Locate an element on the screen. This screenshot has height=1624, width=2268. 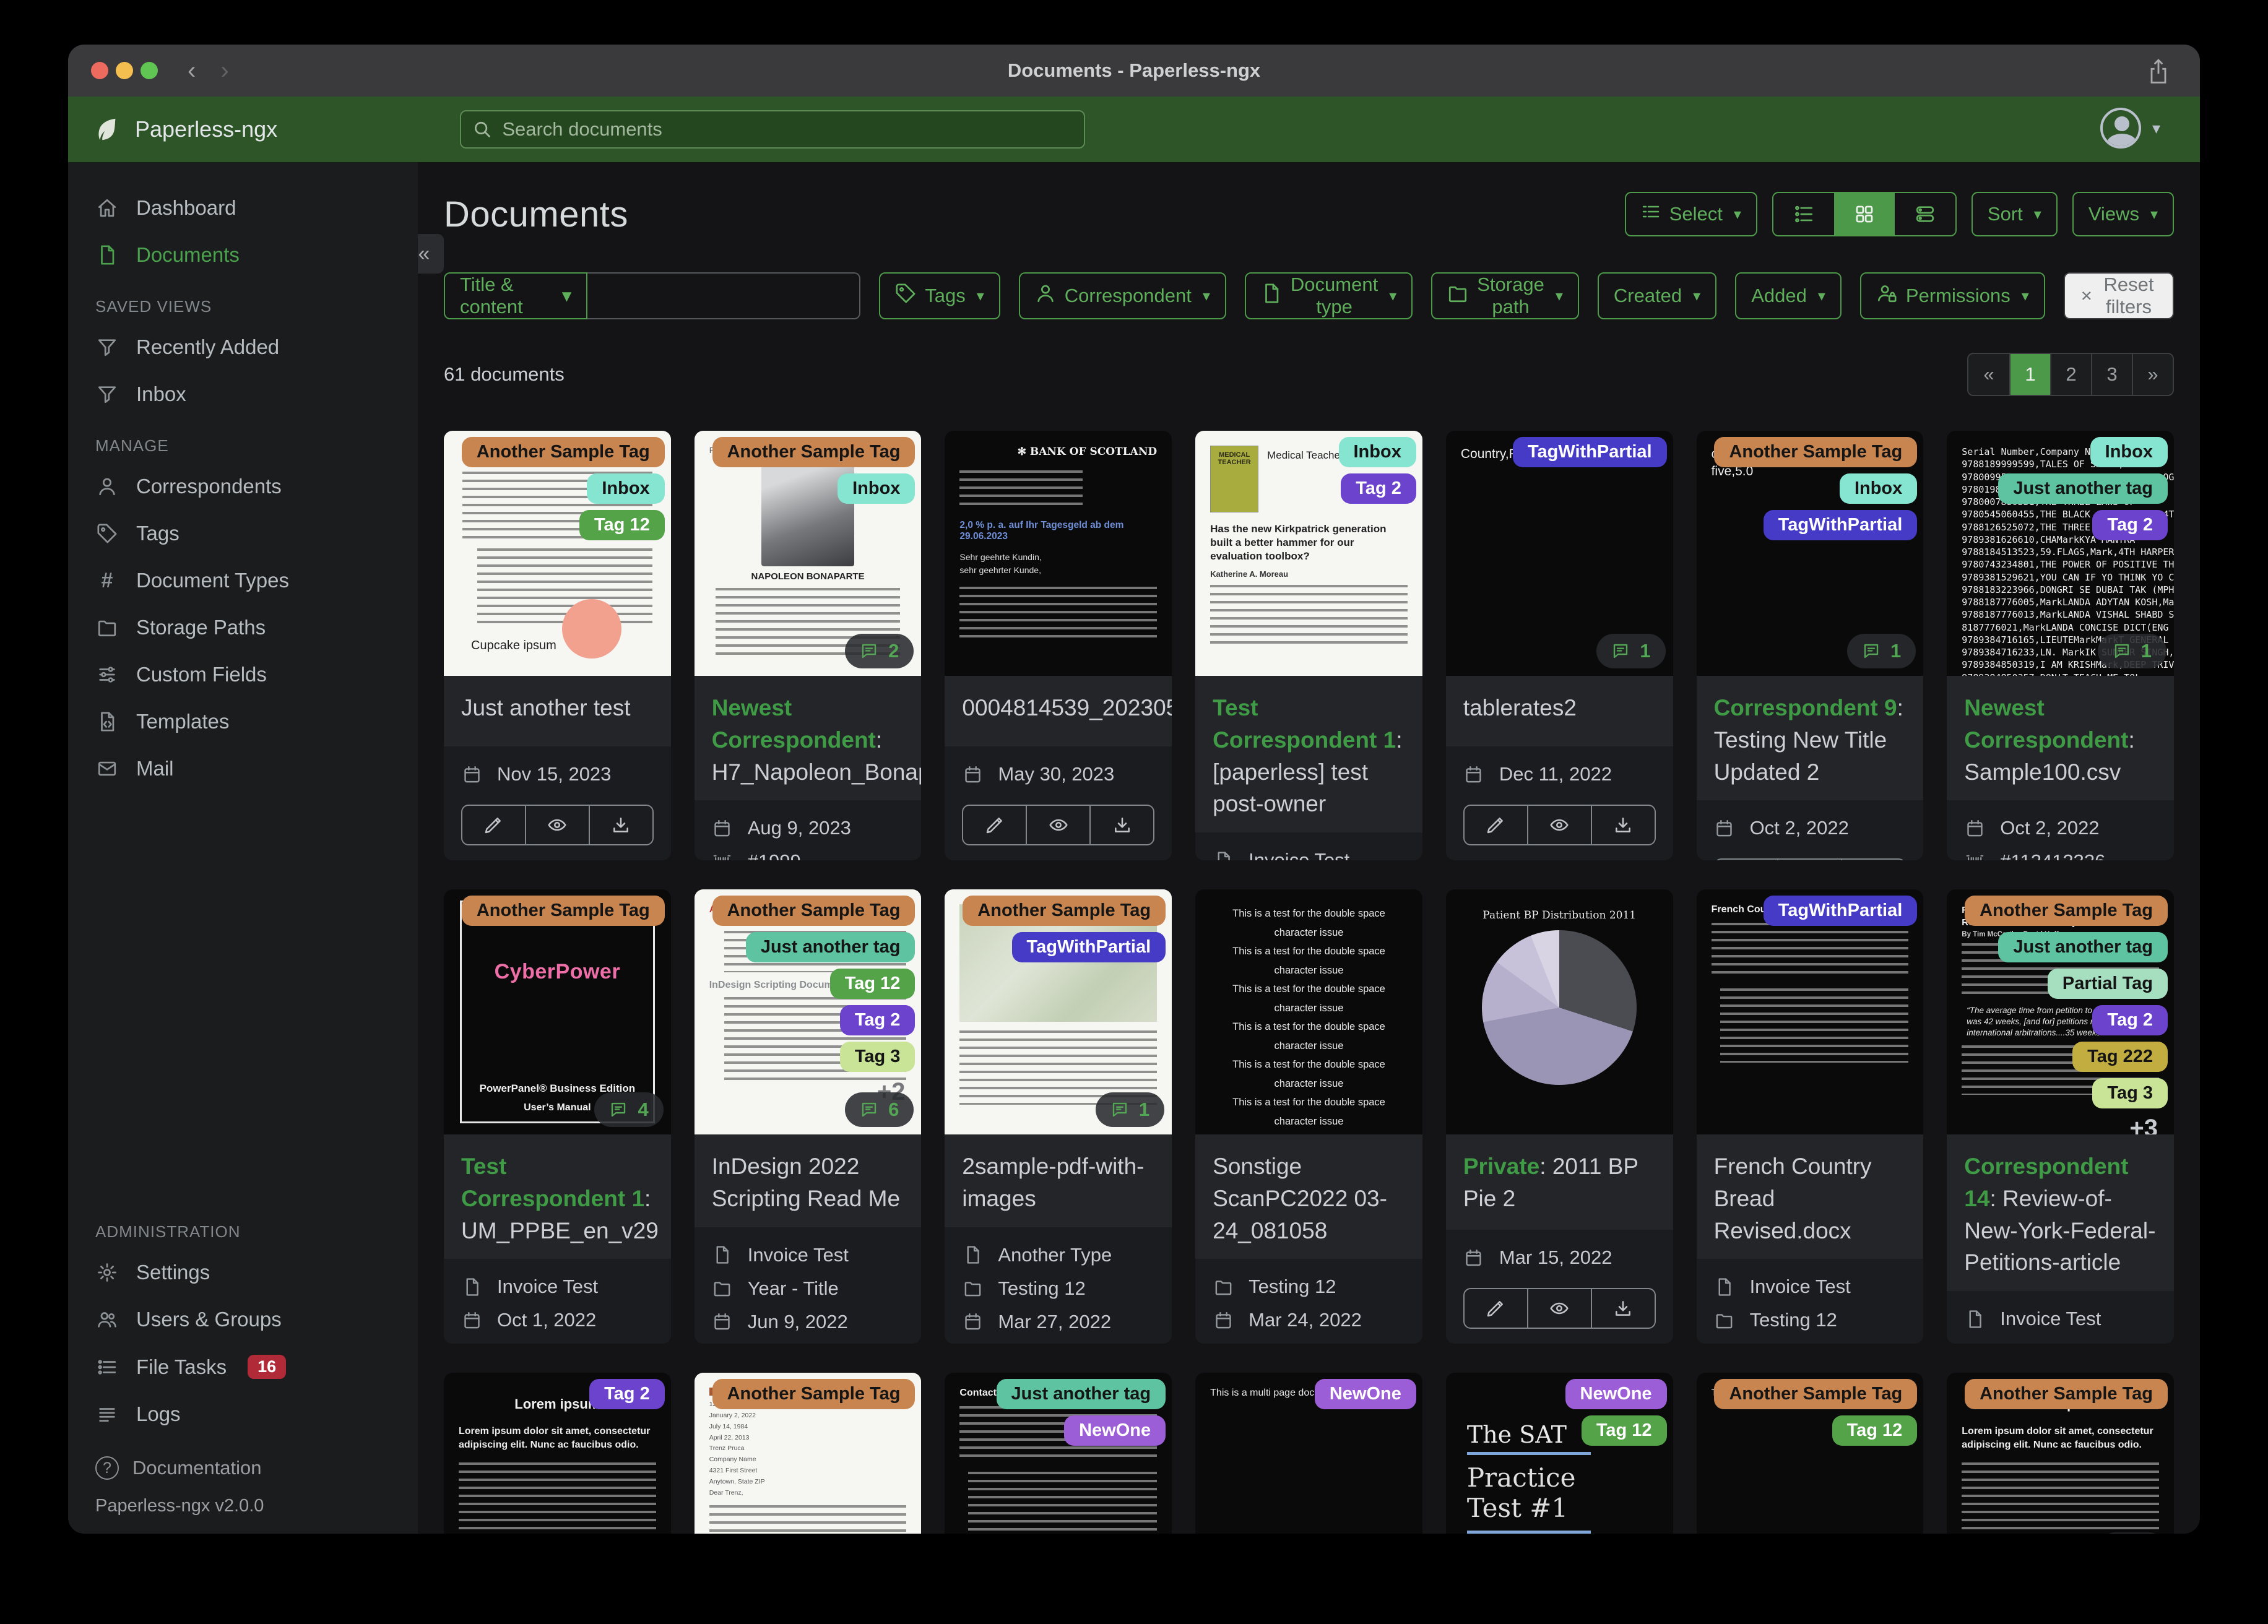
global-search is located at coordinates (772, 129).